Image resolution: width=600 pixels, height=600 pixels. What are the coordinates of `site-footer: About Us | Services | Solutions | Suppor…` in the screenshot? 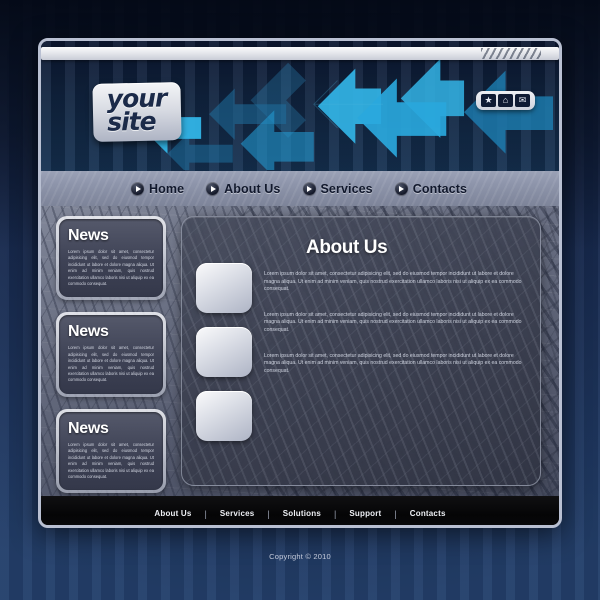 It's located at (300, 510).